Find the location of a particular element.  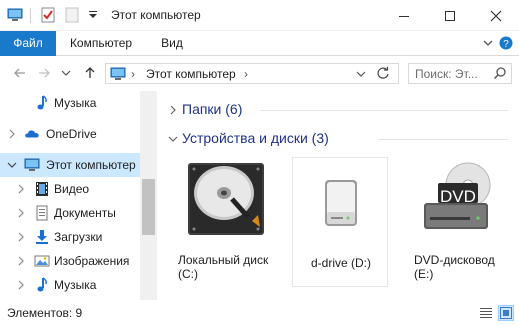

scrollbar-thumb is located at coordinates (148, 207).